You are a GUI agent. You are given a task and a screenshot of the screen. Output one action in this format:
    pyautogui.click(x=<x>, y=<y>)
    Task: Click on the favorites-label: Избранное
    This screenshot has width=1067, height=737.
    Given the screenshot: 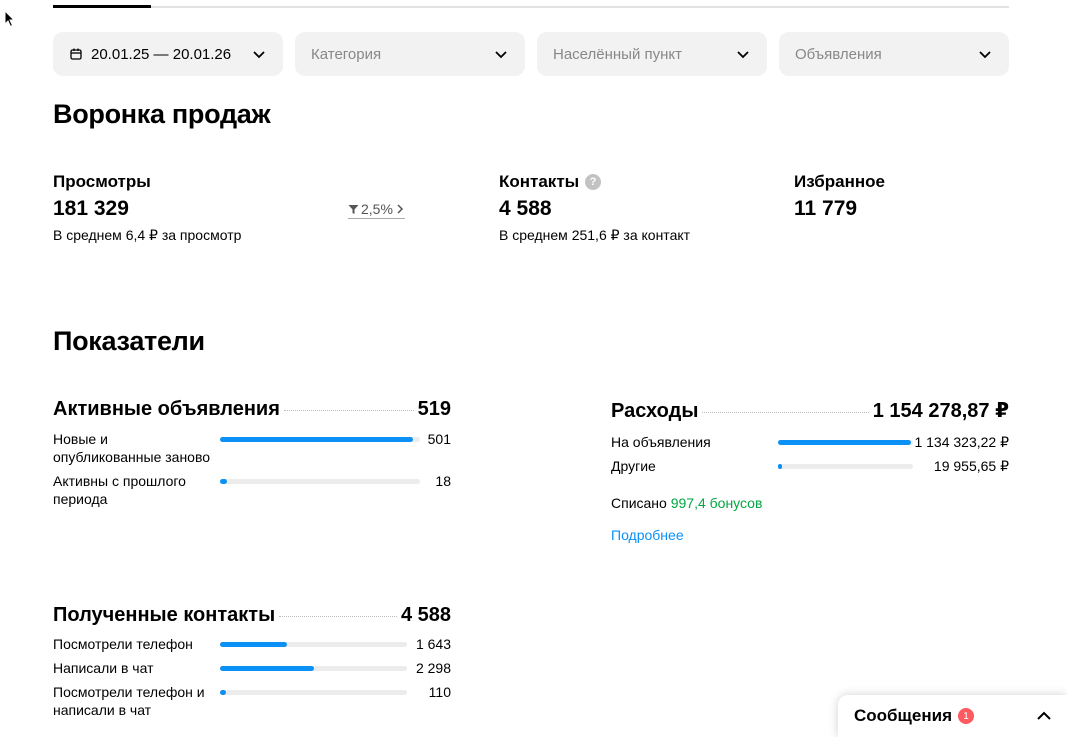 What is the action you would take?
    pyautogui.click(x=839, y=181)
    